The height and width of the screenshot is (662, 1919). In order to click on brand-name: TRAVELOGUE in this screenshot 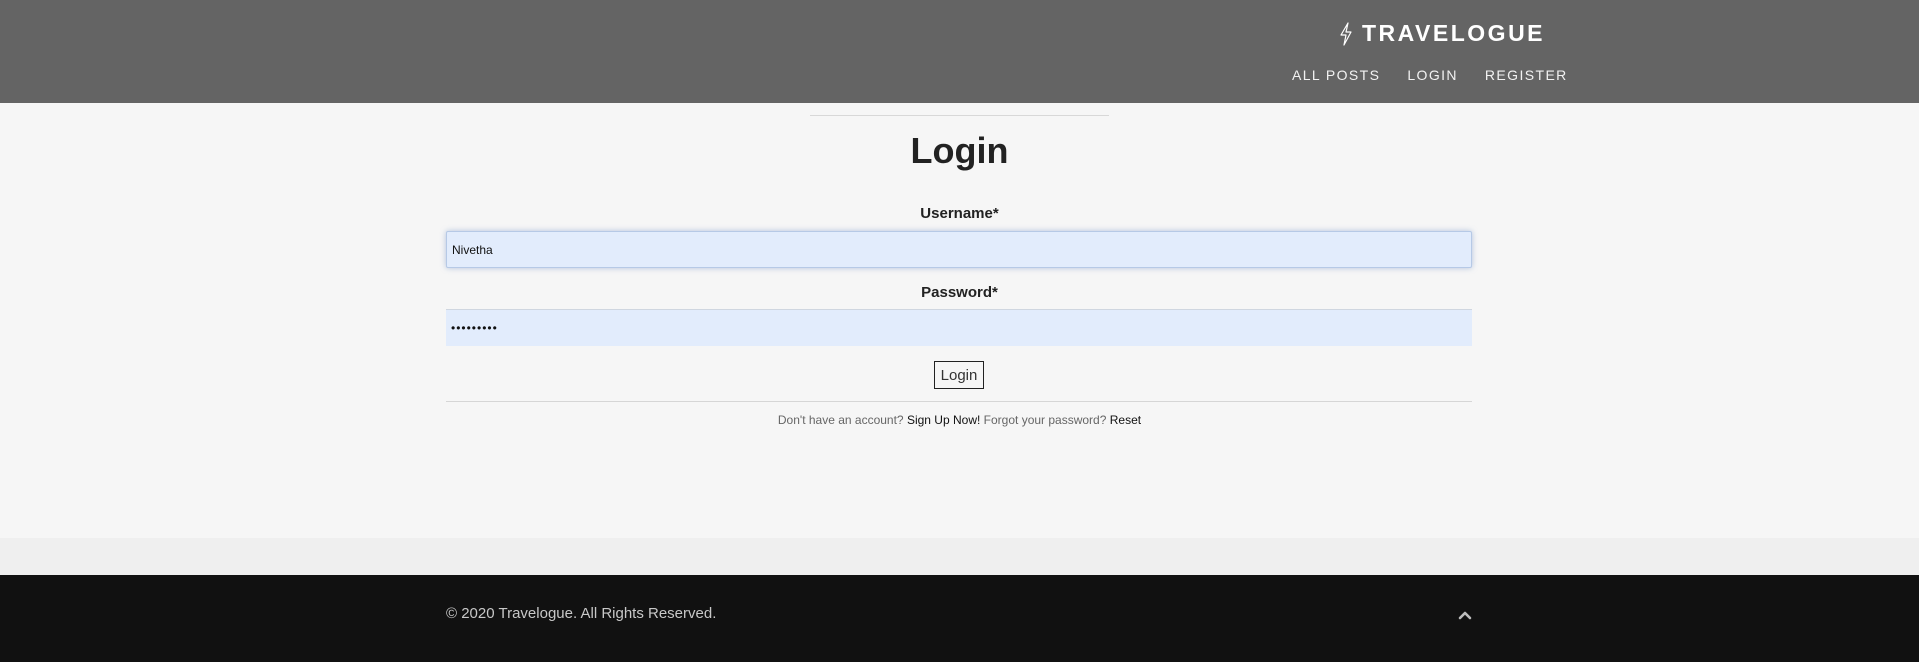, I will do `click(1454, 33)`.